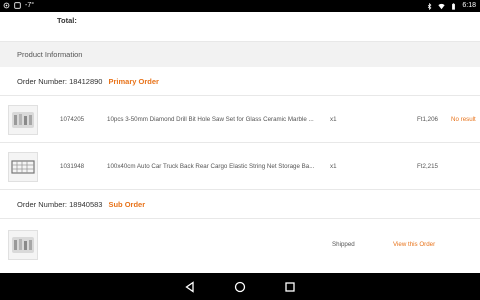 This screenshot has height=300, width=480. Describe the element at coordinates (17, 5) in the screenshot. I see `notification-icon` at that location.